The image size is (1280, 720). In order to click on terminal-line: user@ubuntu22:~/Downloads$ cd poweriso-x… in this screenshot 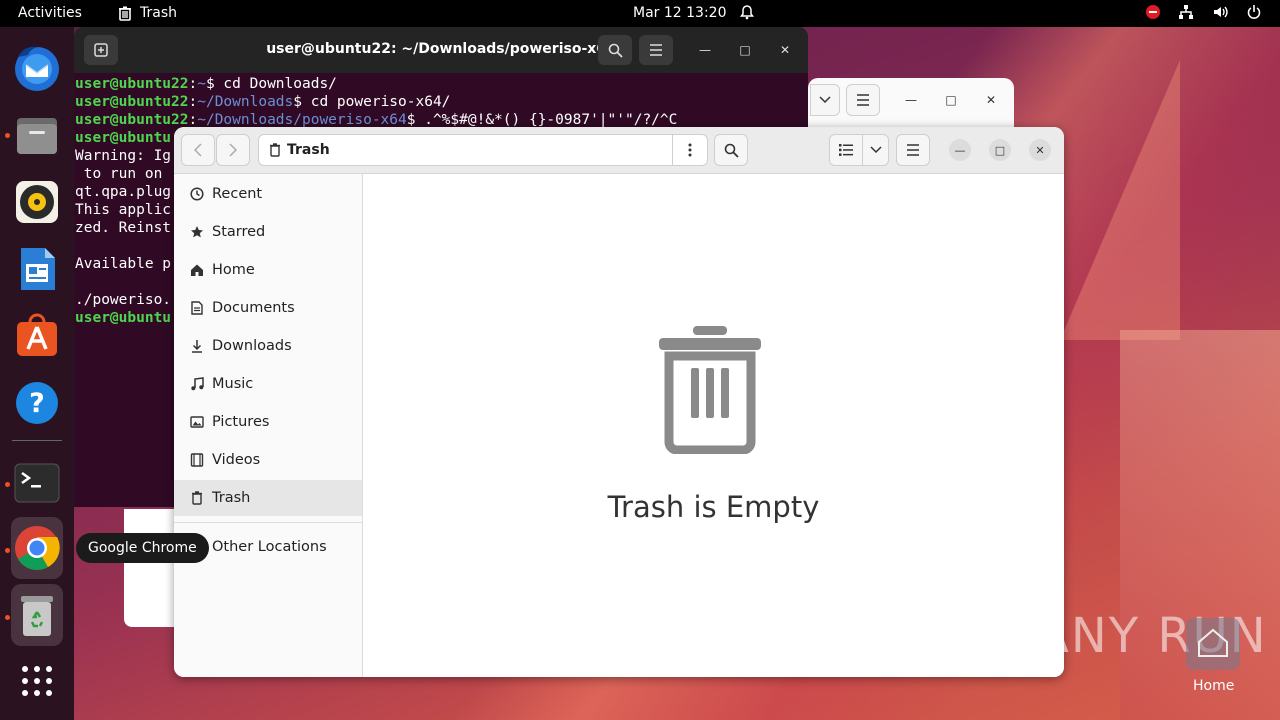, I will do `click(263, 102)`.